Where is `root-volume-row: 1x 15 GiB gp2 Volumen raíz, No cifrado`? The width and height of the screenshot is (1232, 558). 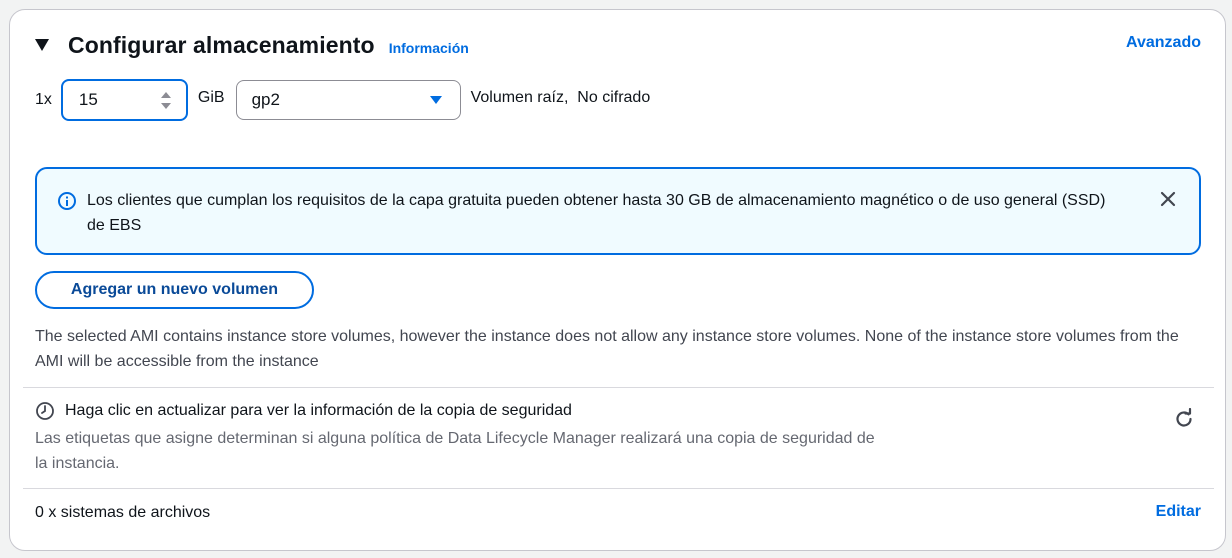 root-volume-row: 1x 15 GiB gp2 Volumen raíz, No cifrado is located at coordinates (342, 100).